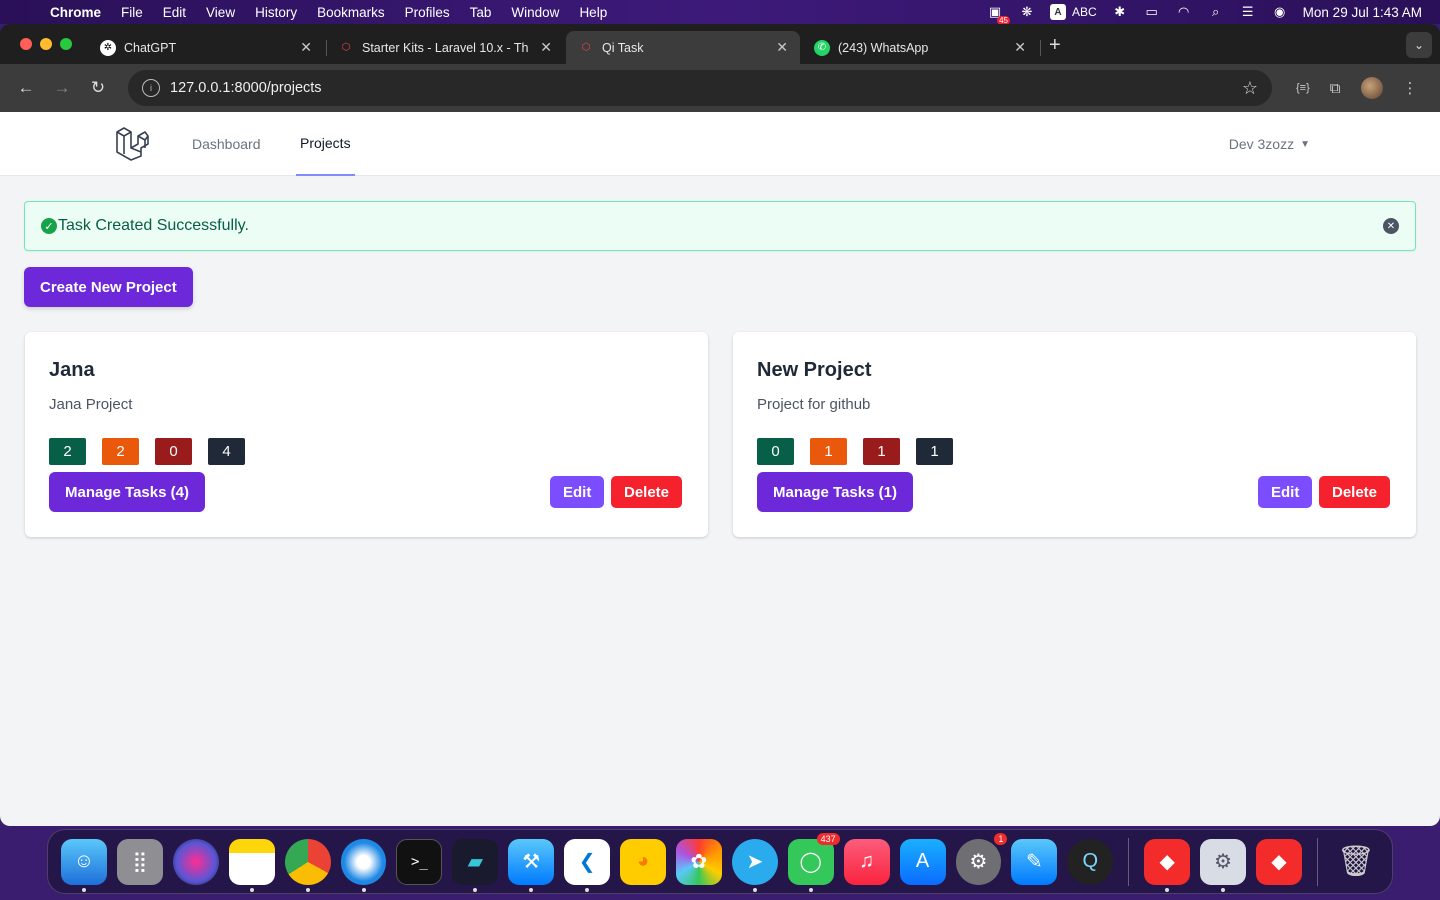 The height and width of the screenshot is (900, 1440). Describe the element at coordinates (1027, 11) in the screenshot. I see `app-status-icon: ❋` at that location.